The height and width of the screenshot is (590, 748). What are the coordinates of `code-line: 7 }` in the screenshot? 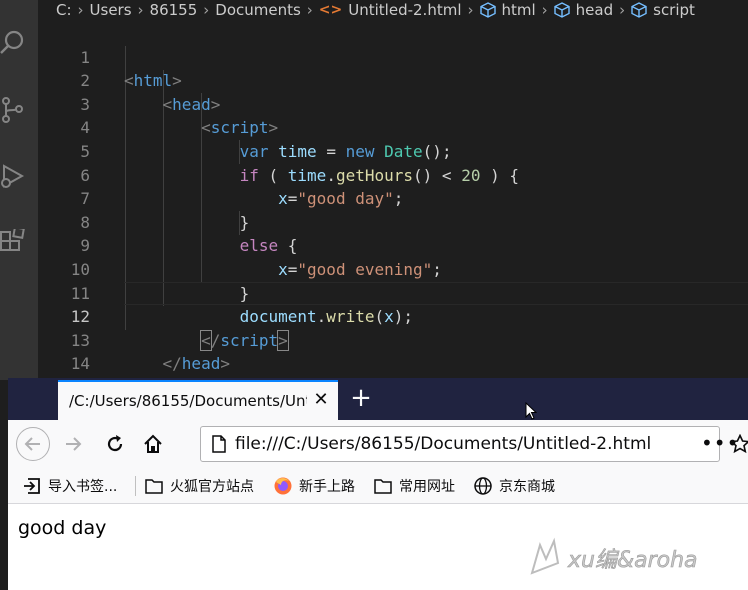 It's located at (393, 198).